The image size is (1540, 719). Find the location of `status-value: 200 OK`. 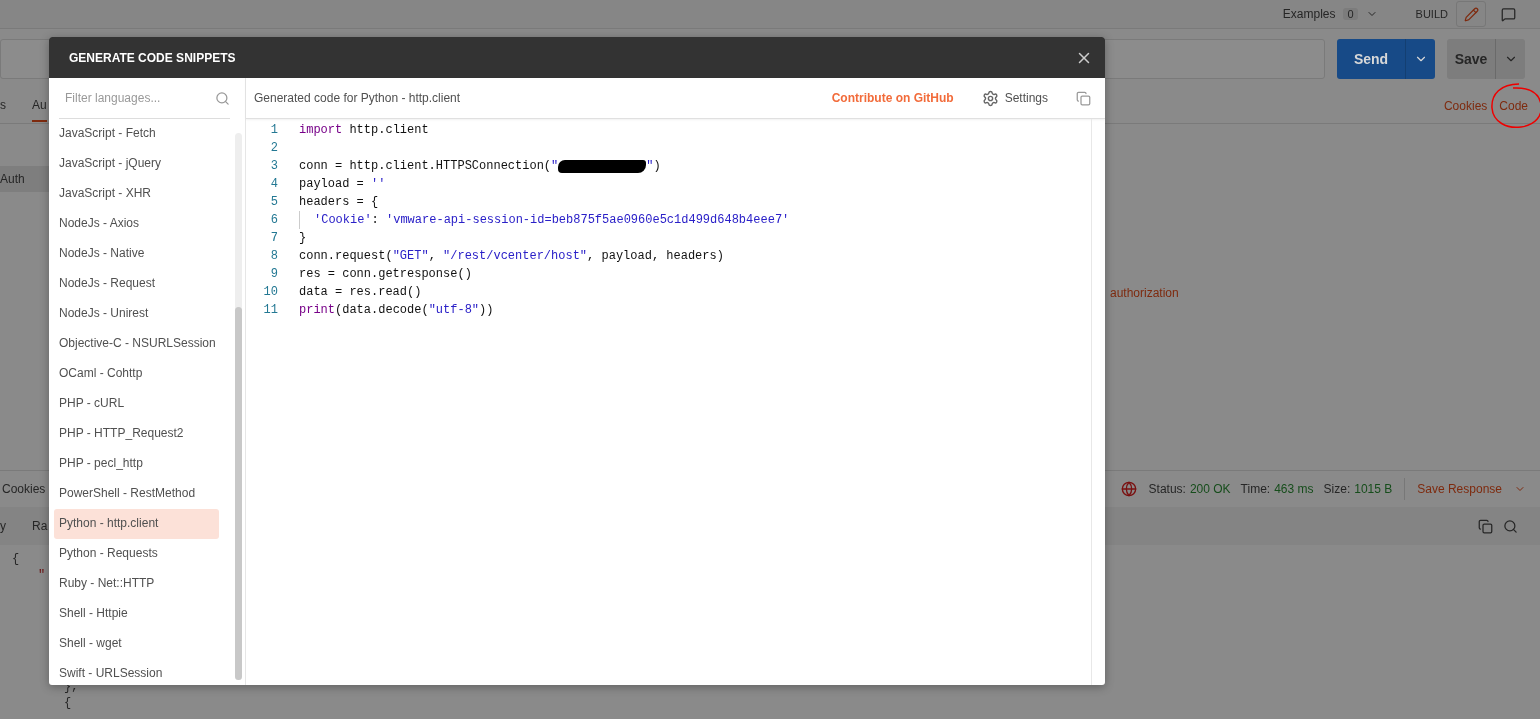

status-value: 200 OK is located at coordinates (1210, 489).